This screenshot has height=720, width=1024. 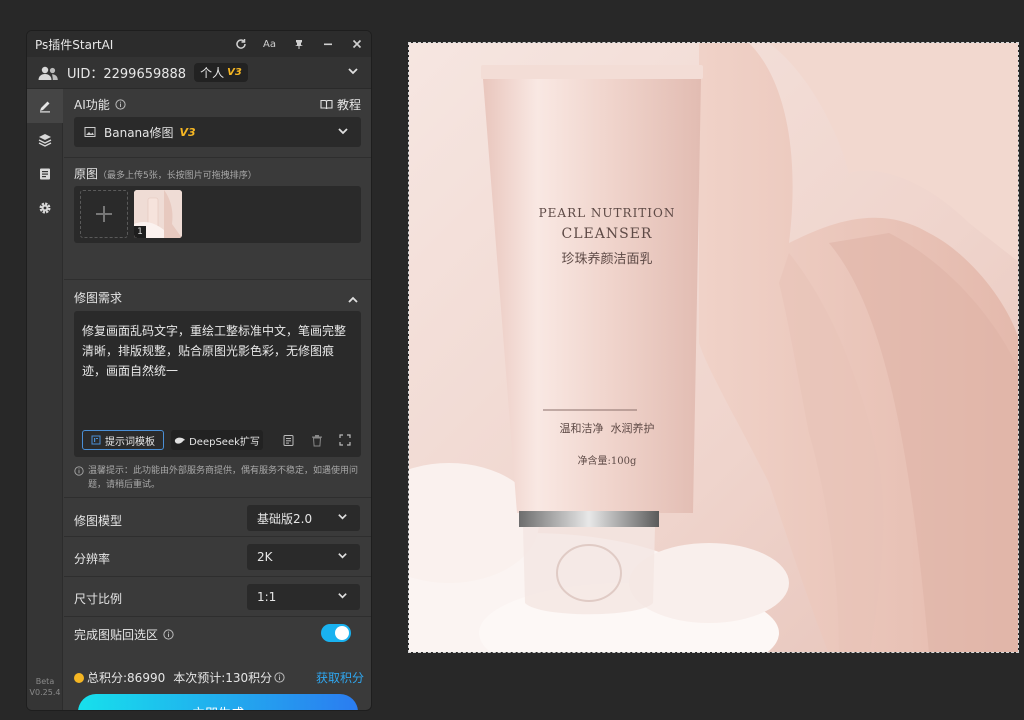 I want to click on template-icon, so click(x=96, y=440).